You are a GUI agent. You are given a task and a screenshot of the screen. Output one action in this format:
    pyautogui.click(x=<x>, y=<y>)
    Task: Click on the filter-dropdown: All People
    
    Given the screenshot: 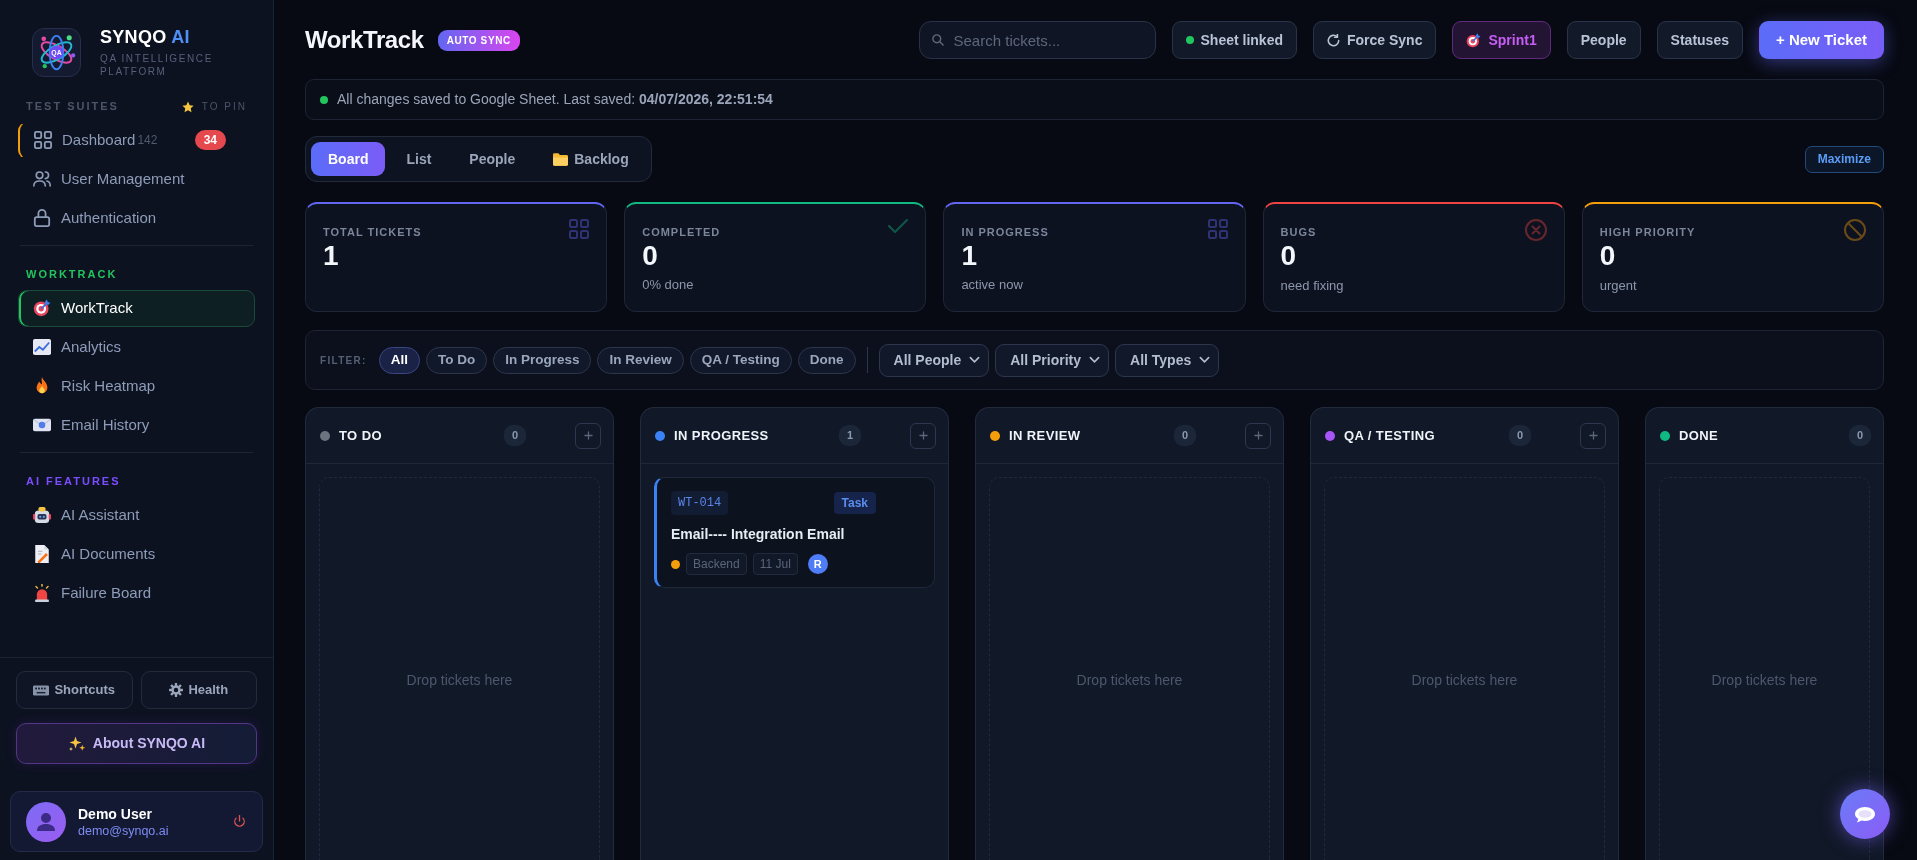 What is the action you would take?
    pyautogui.click(x=934, y=360)
    